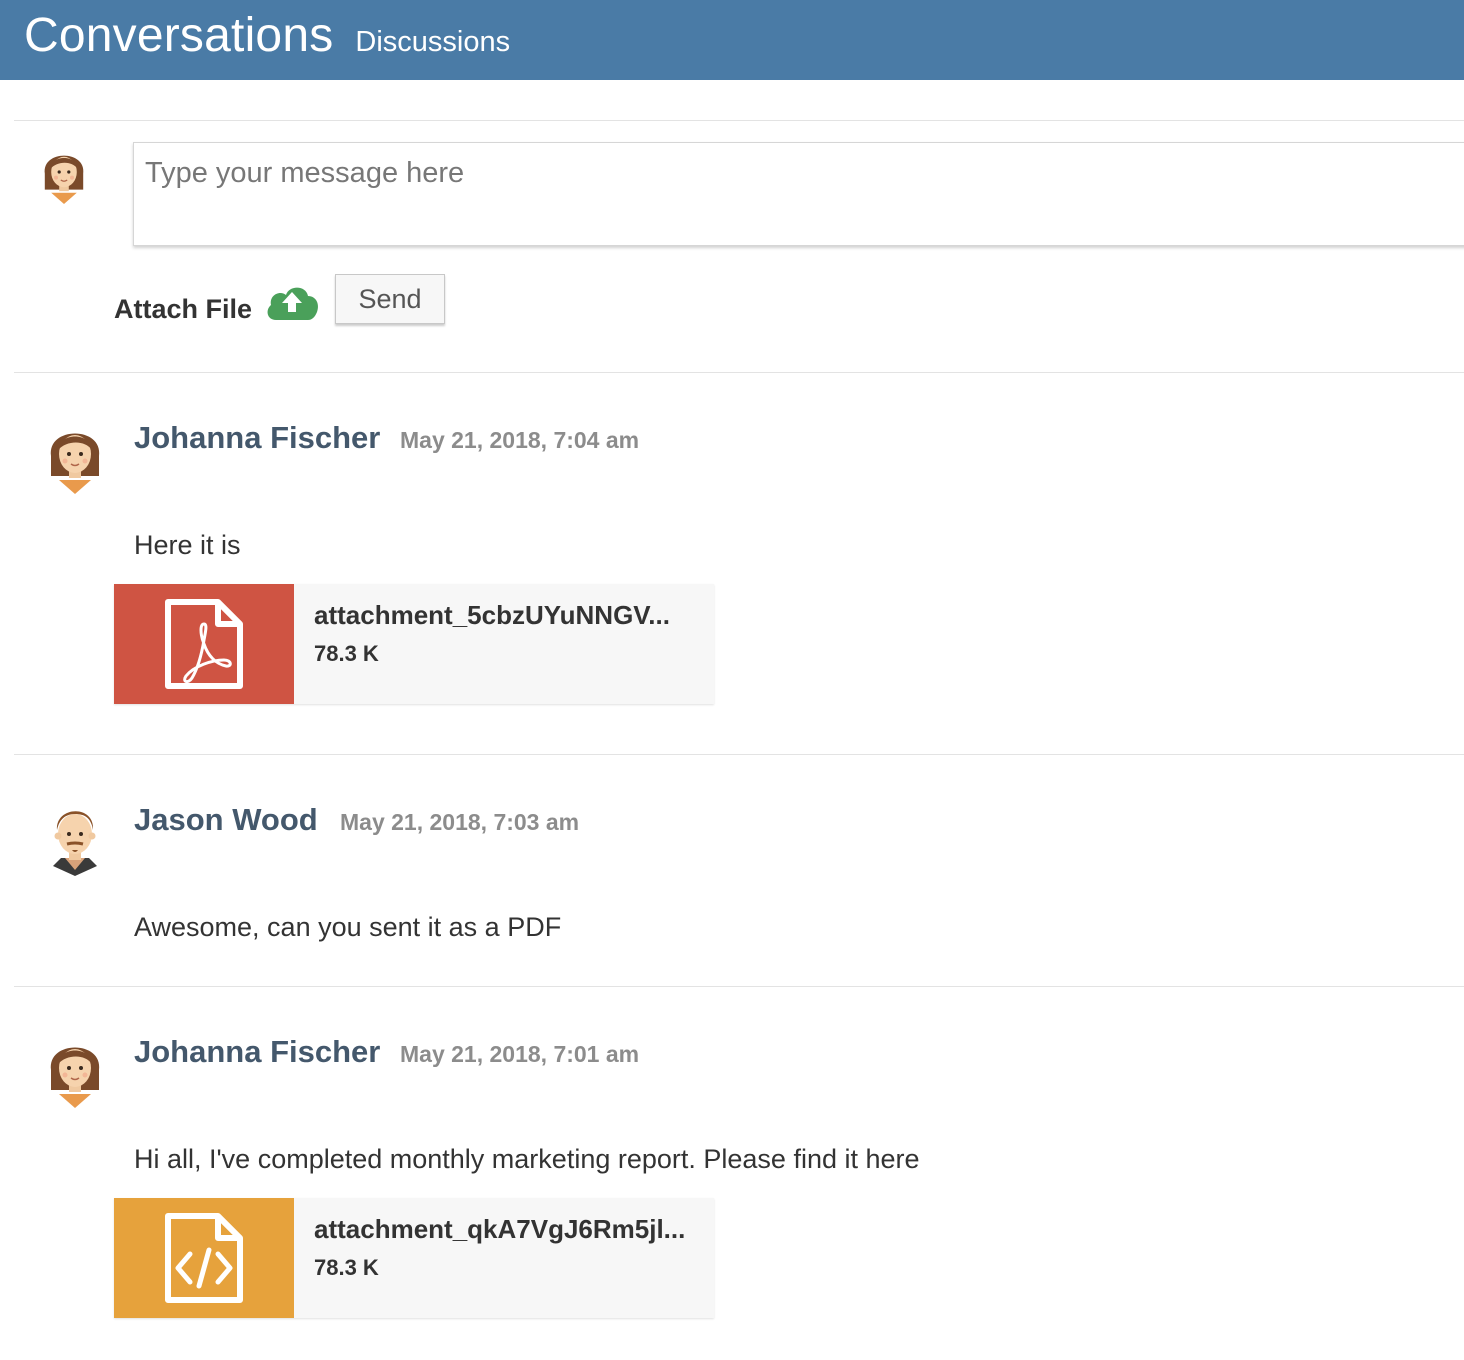 The width and height of the screenshot is (1464, 1360). What do you see at coordinates (433, 42) in the screenshot?
I see `page-subtitle: Discussions` at bounding box center [433, 42].